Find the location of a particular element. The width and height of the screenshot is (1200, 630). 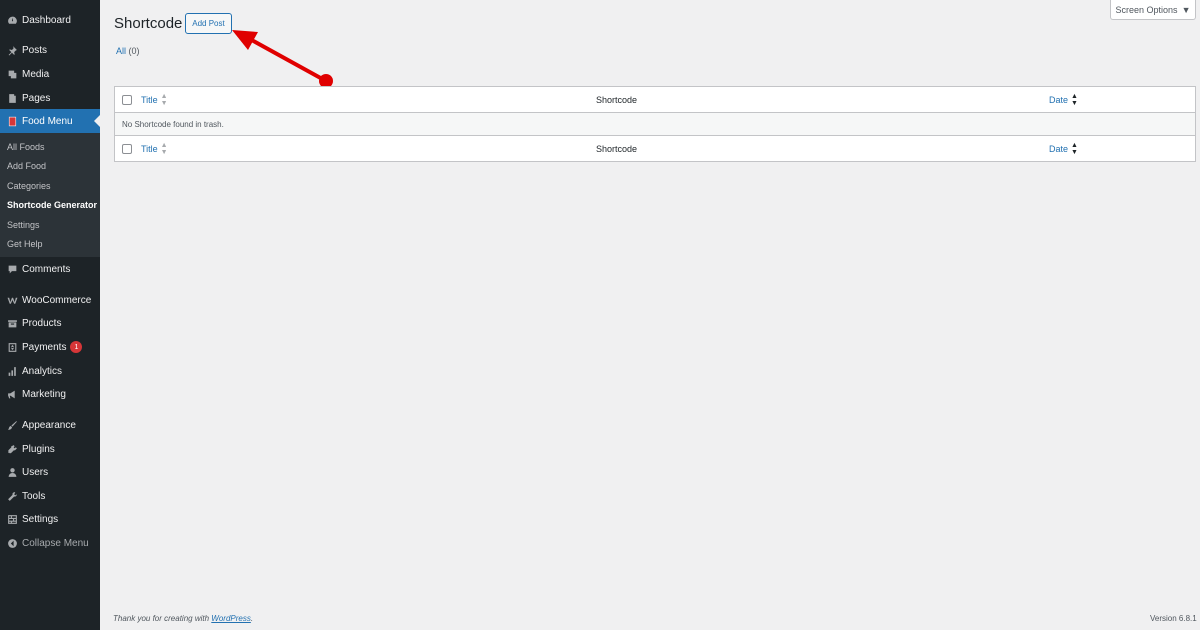

wordpress-link: WordPress is located at coordinates (231, 618).